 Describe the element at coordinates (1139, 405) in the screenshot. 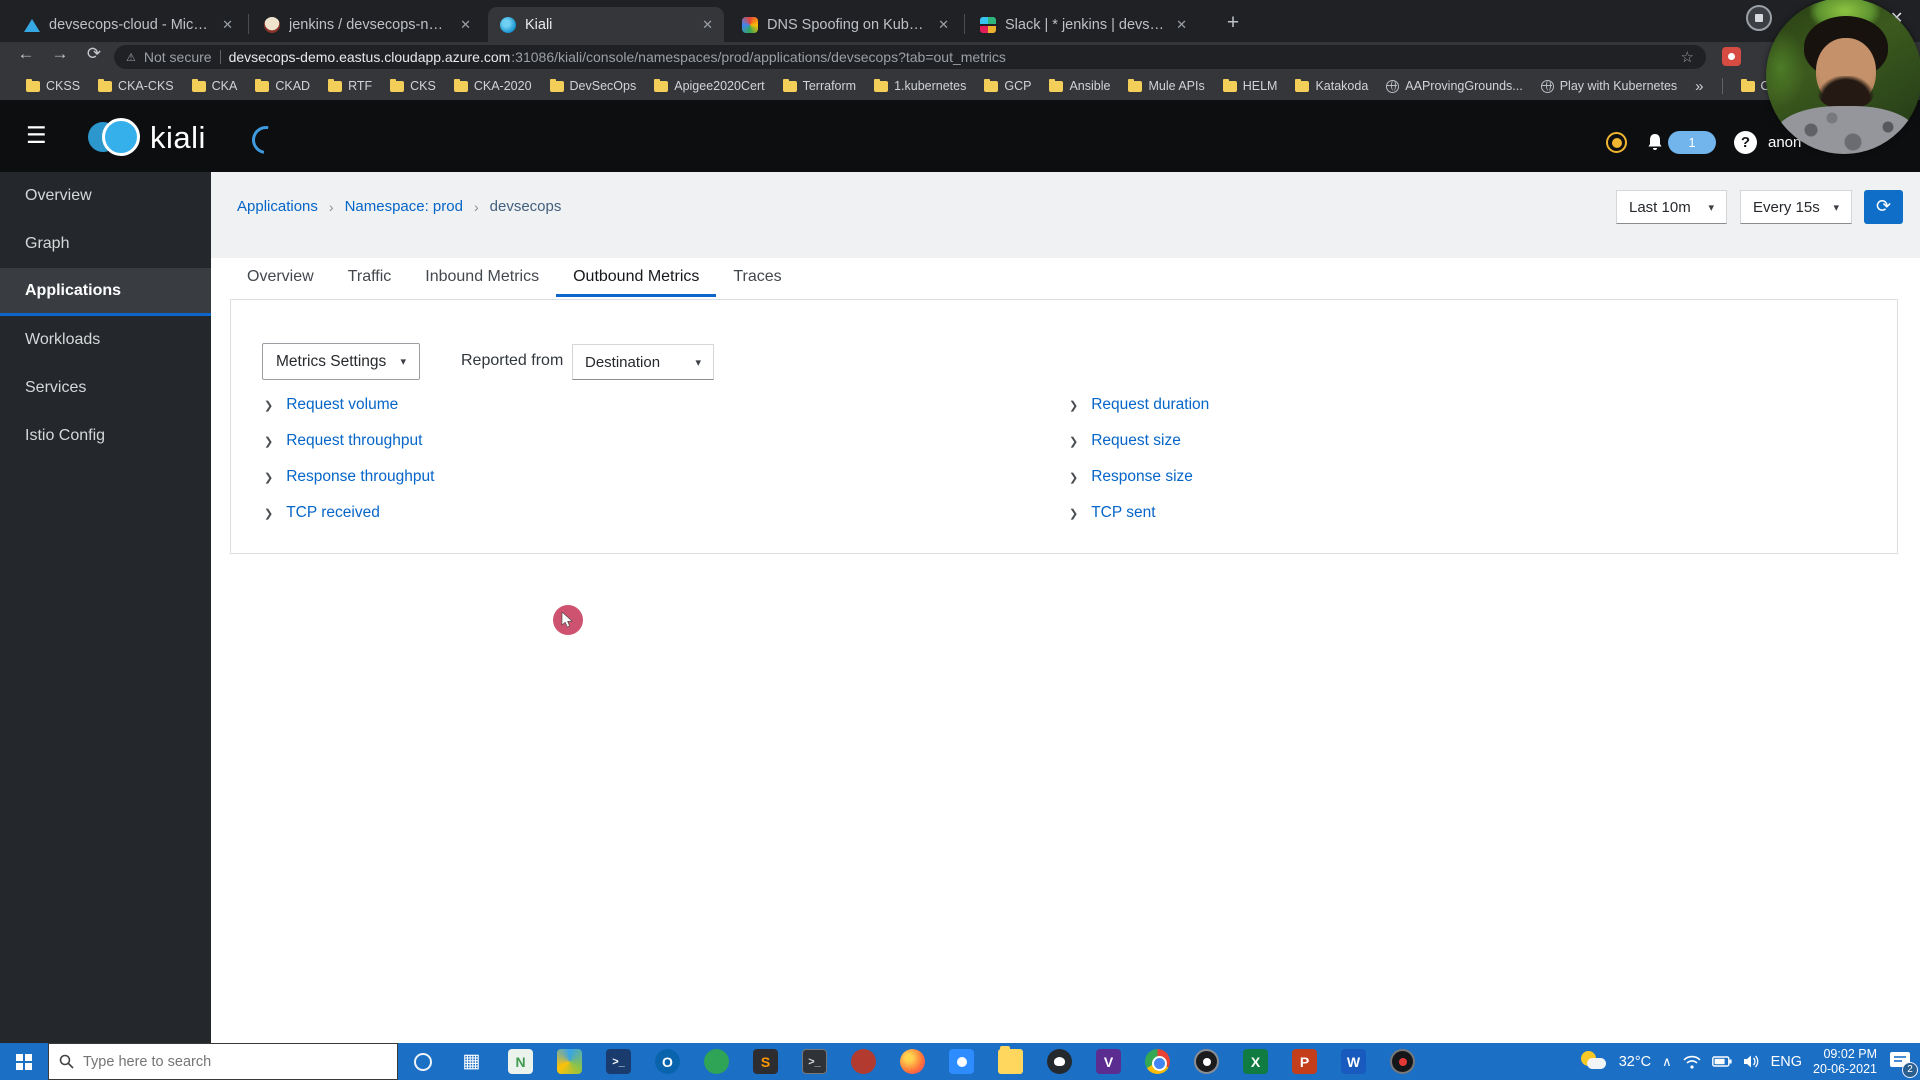

I see `expander-request-duration: ❯ Request duration` at that location.